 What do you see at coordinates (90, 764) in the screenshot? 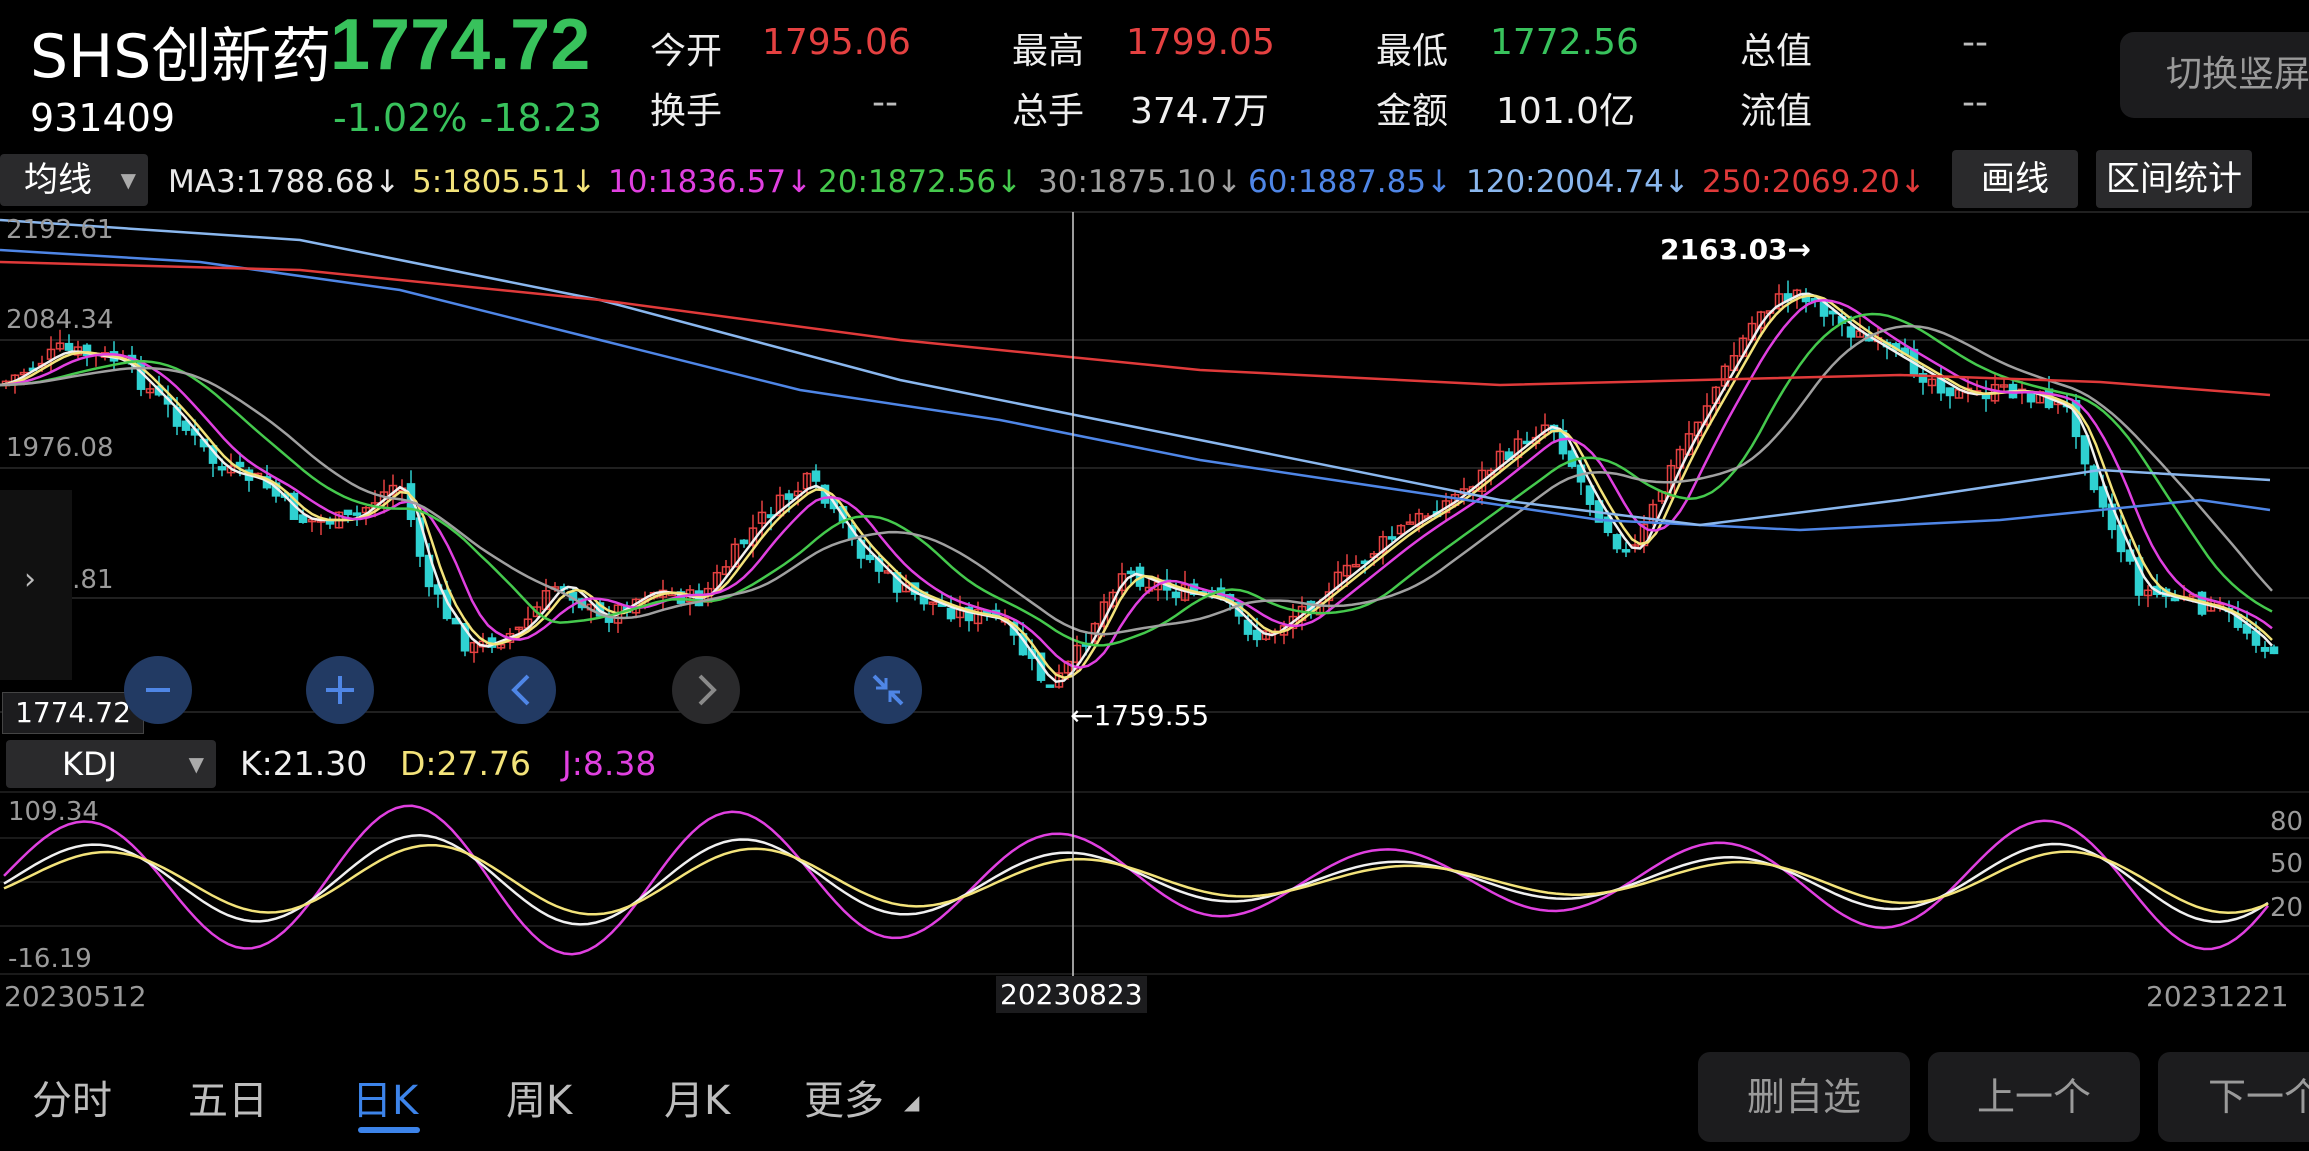
I see `sub-indicator-label: KDJ` at bounding box center [90, 764].